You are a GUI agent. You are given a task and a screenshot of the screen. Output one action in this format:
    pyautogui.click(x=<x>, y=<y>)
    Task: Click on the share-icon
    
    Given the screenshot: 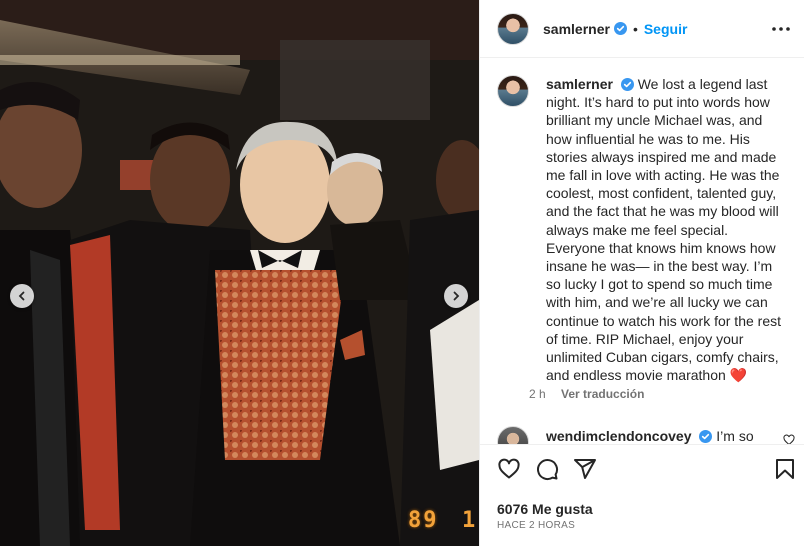 What is the action you would take?
    pyautogui.click(x=585, y=469)
    